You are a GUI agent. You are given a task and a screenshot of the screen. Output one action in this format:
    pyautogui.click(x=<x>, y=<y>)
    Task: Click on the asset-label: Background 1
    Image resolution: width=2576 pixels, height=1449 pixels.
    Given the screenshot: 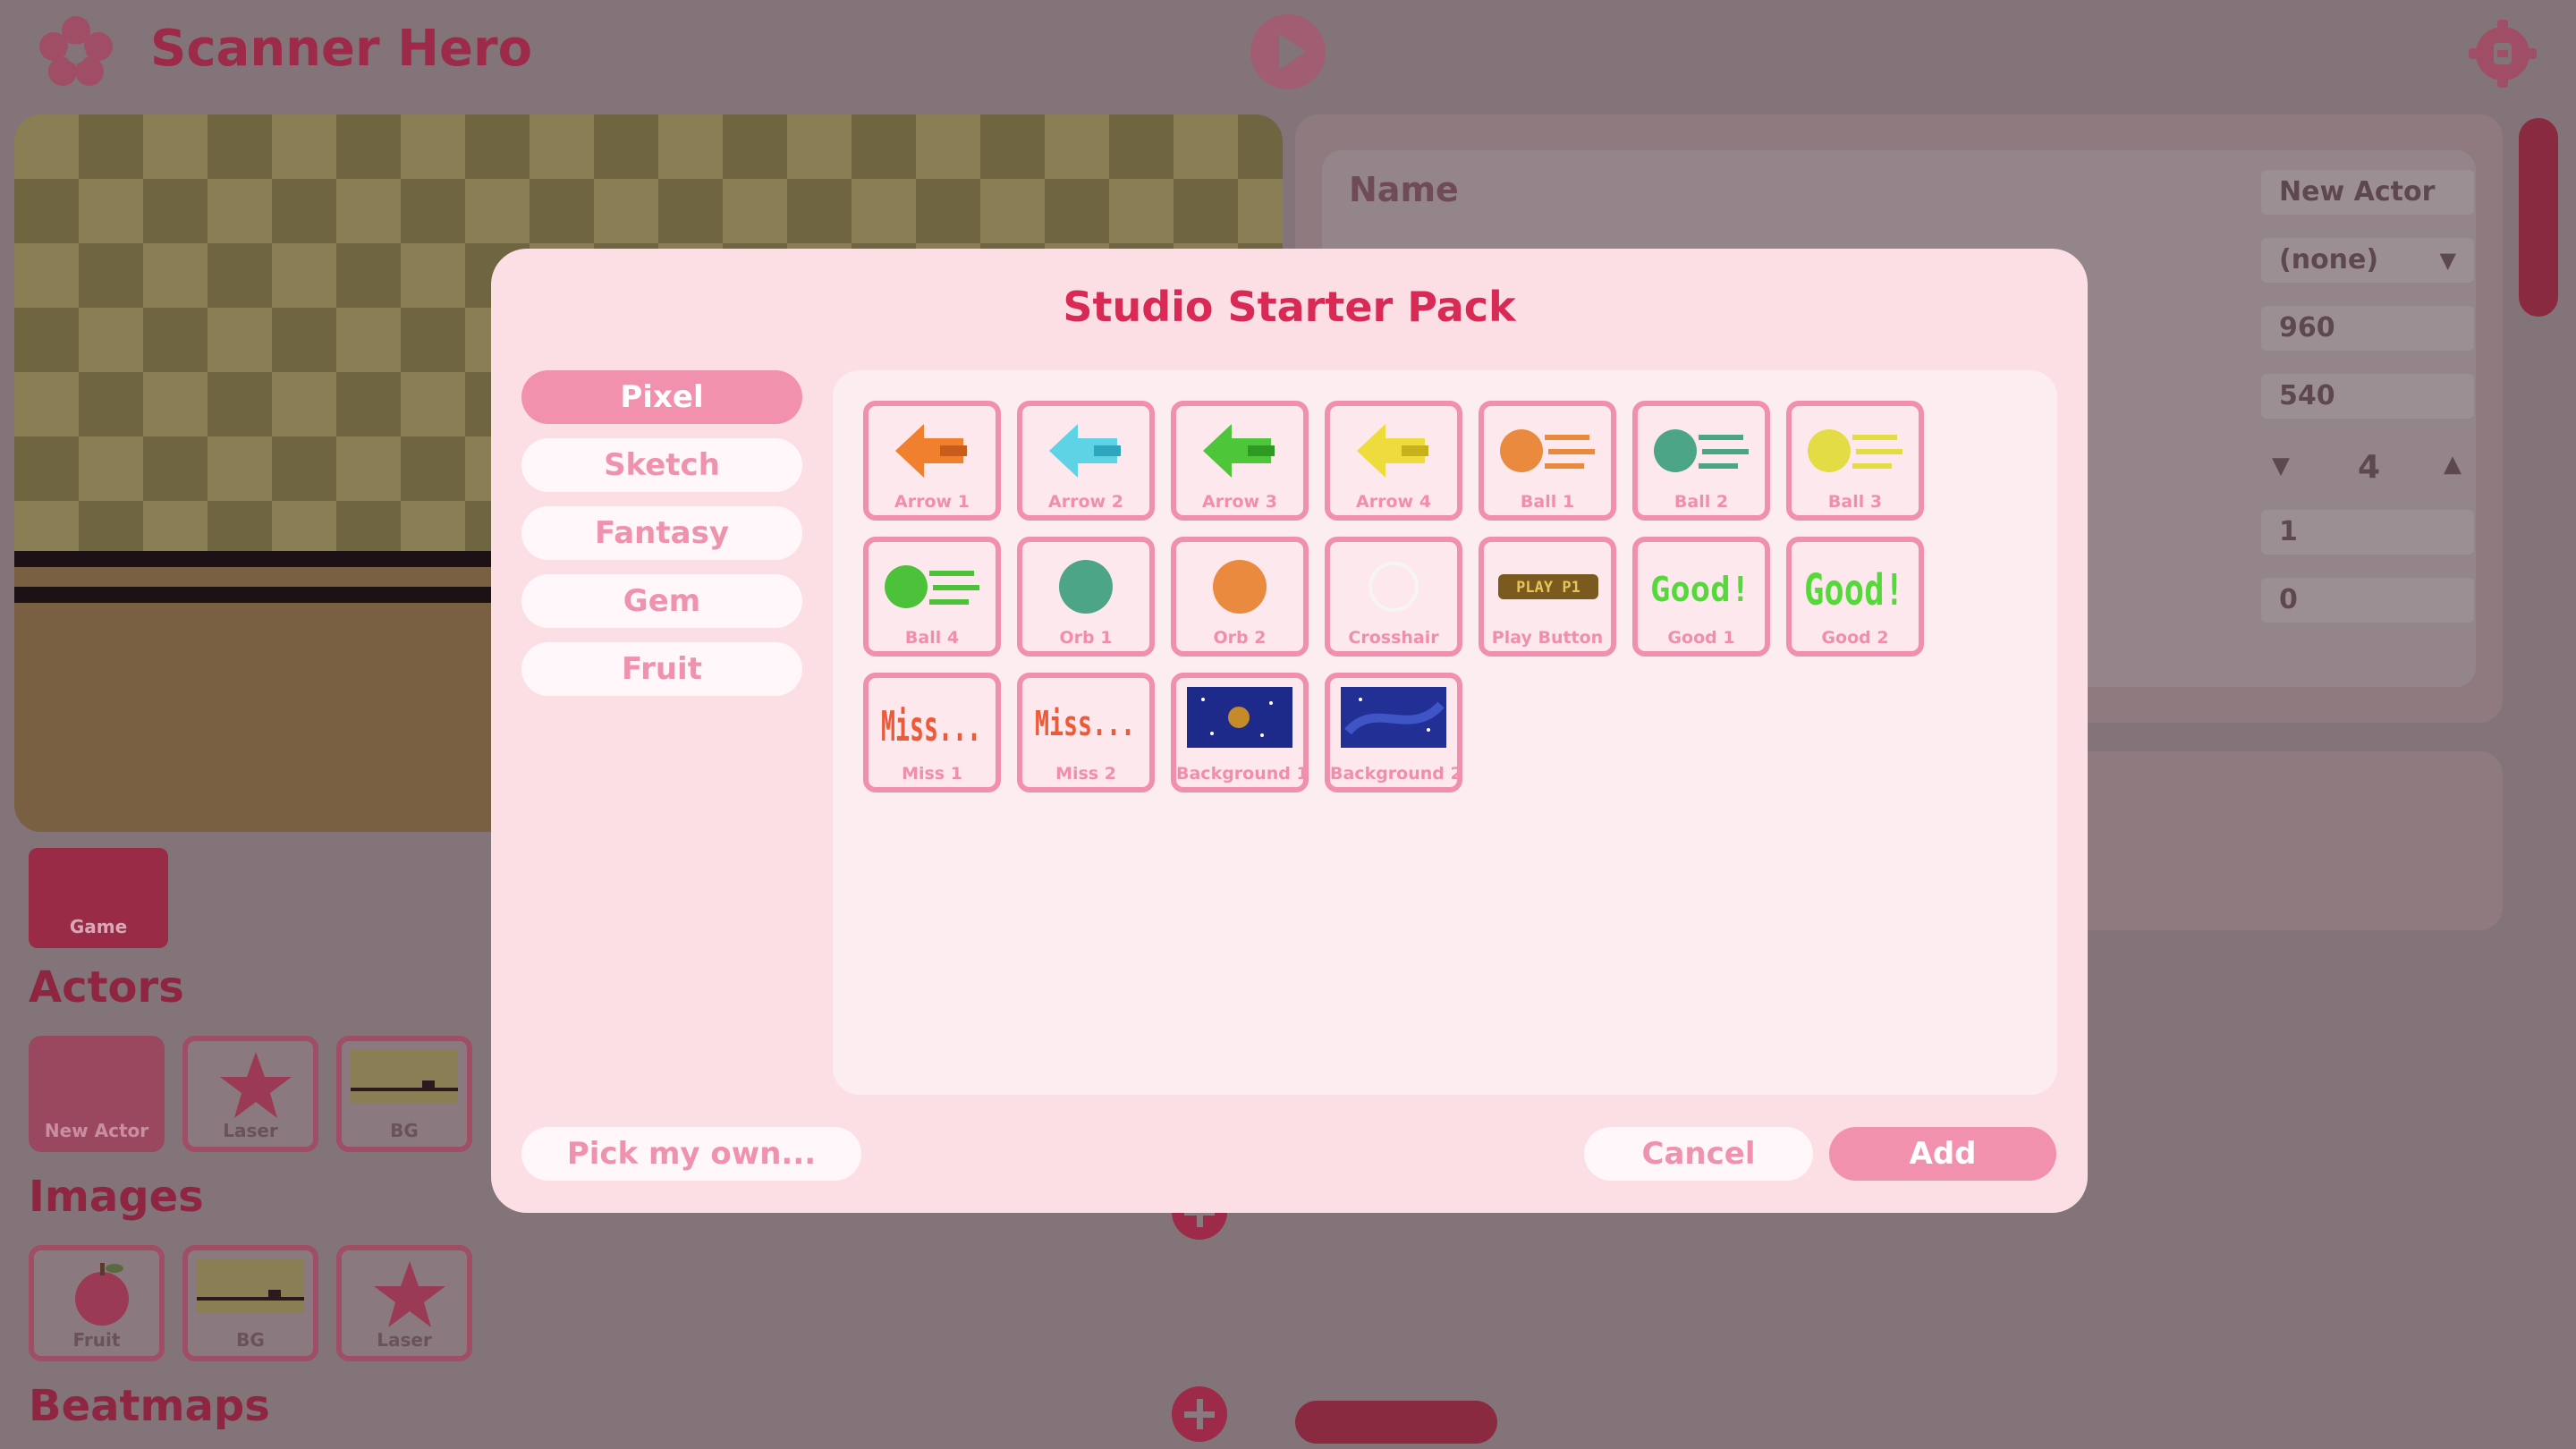 What is the action you would take?
    pyautogui.click(x=1242, y=774)
    